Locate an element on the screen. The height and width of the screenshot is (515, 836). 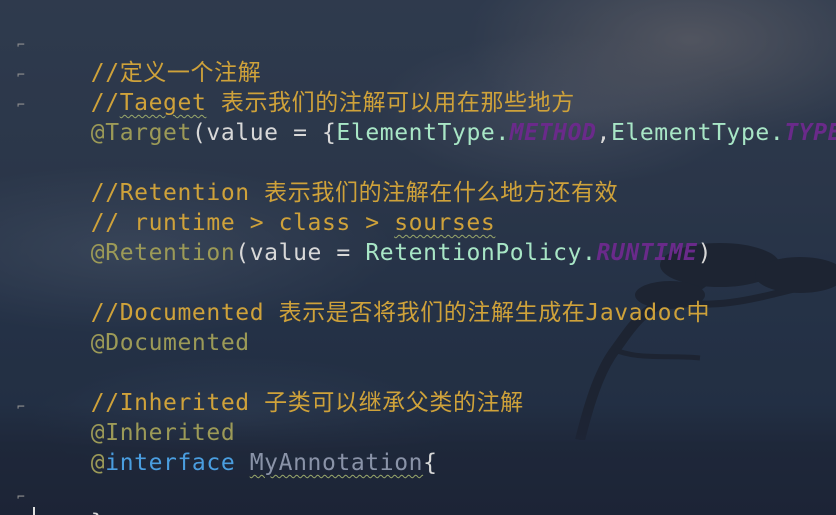
keyword-interface: interface is located at coordinates (170, 463).